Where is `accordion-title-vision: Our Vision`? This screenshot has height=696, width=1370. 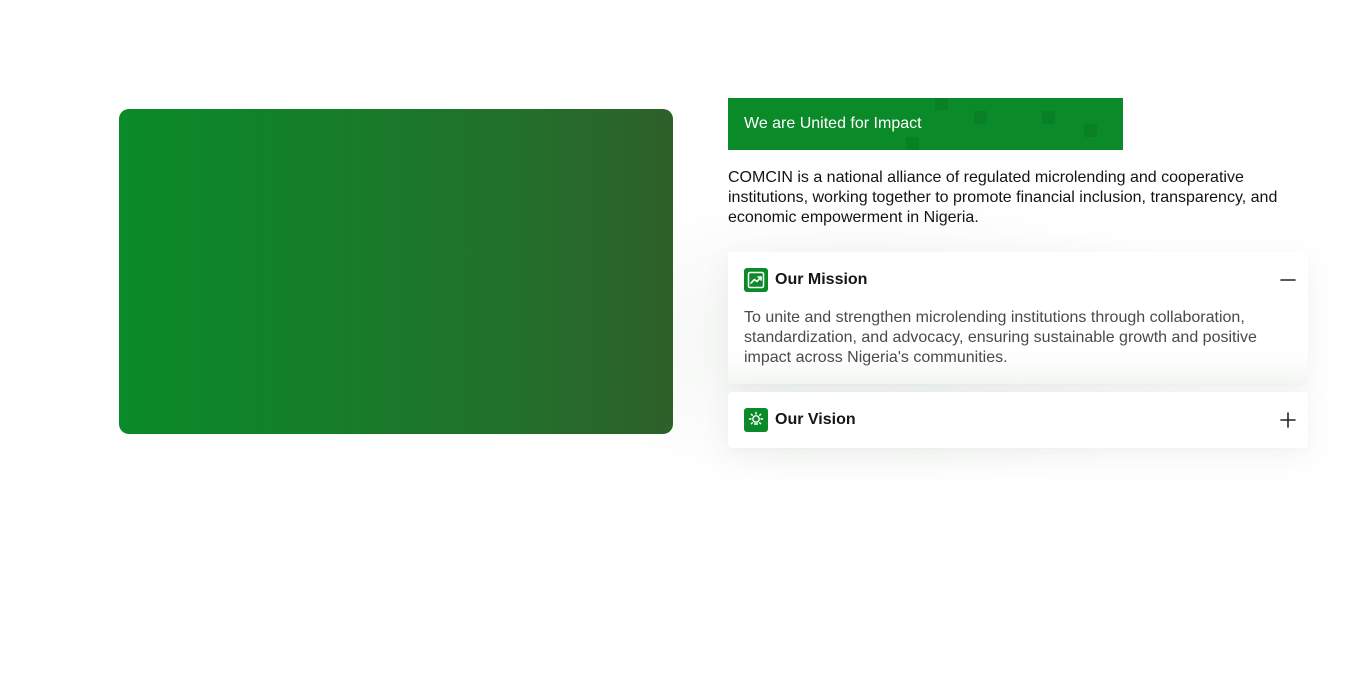
accordion-title-vision: Our Vision is located at coordinates (815, 419).